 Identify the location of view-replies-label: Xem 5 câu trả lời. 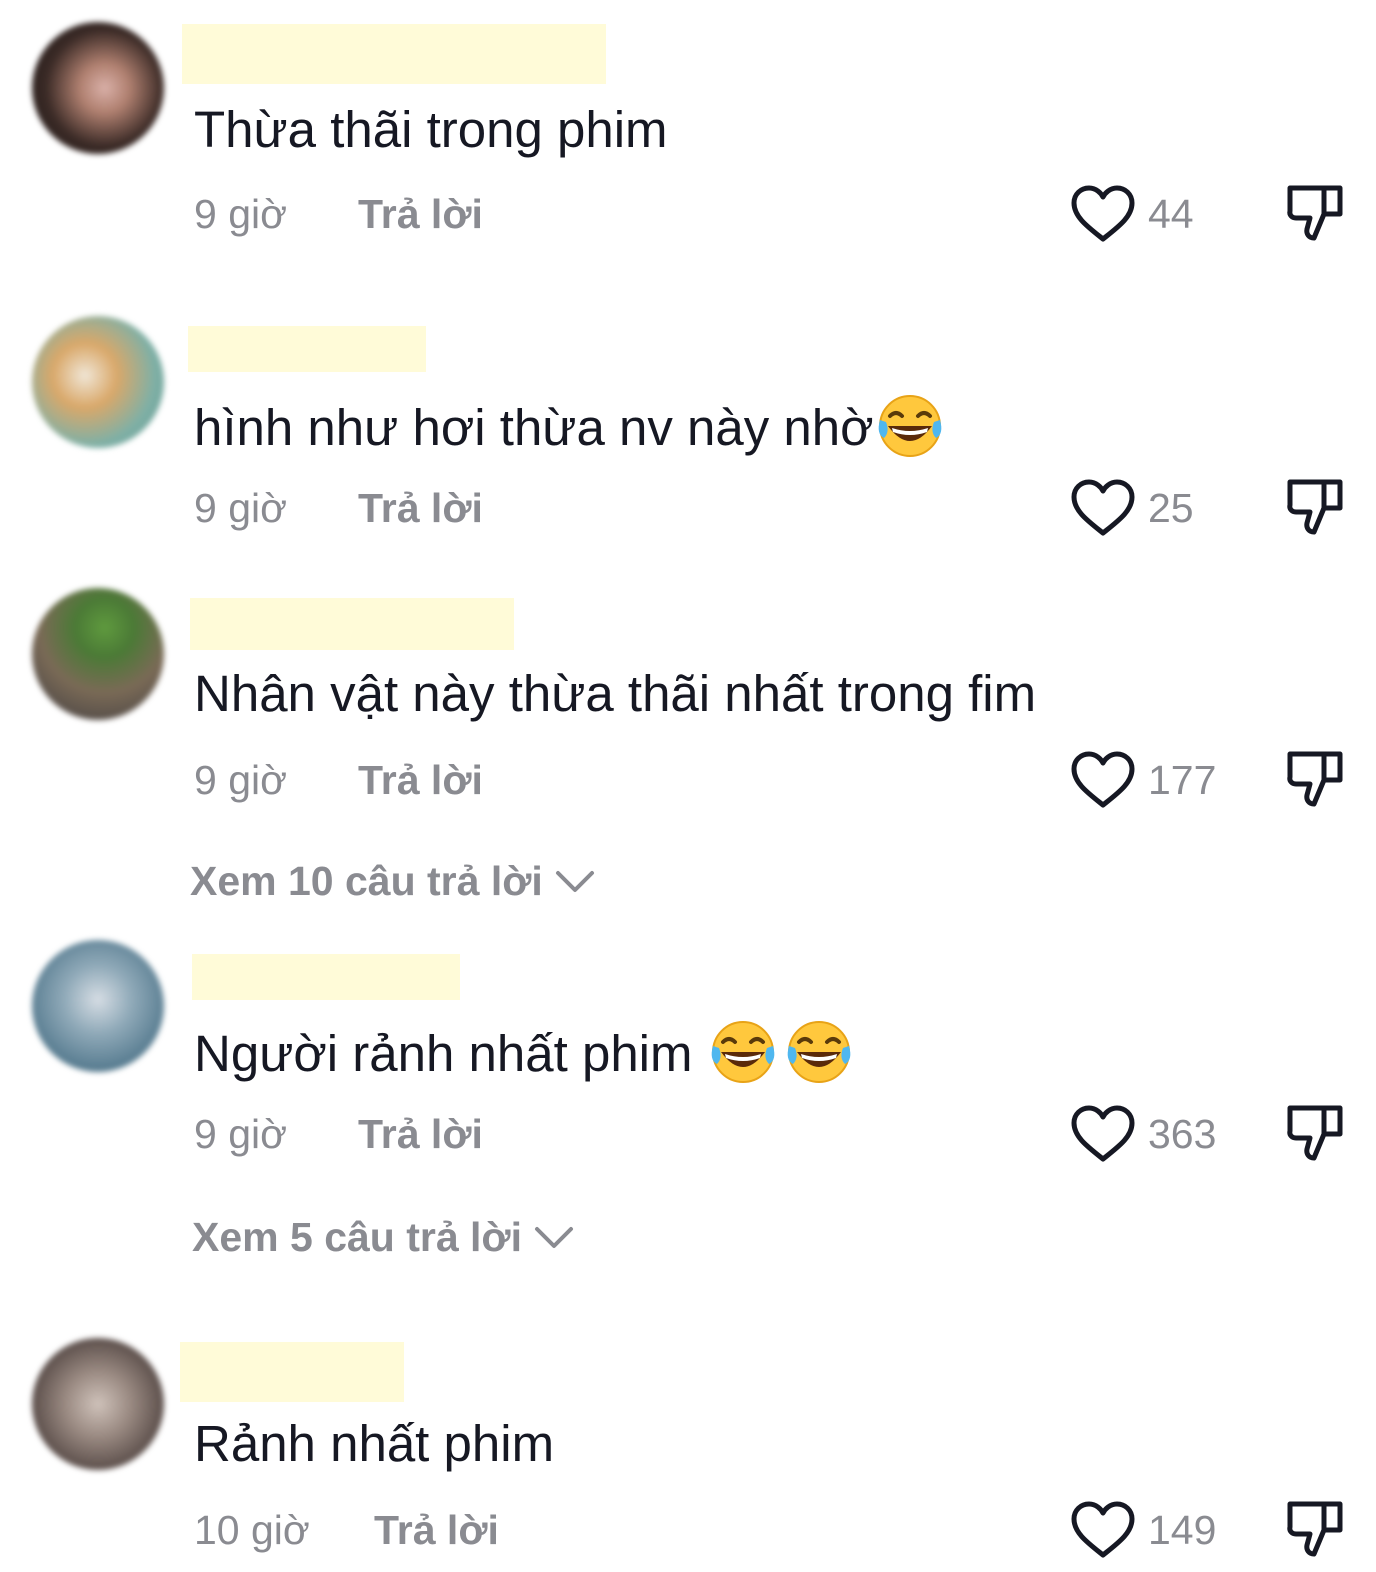
(357, 1237).